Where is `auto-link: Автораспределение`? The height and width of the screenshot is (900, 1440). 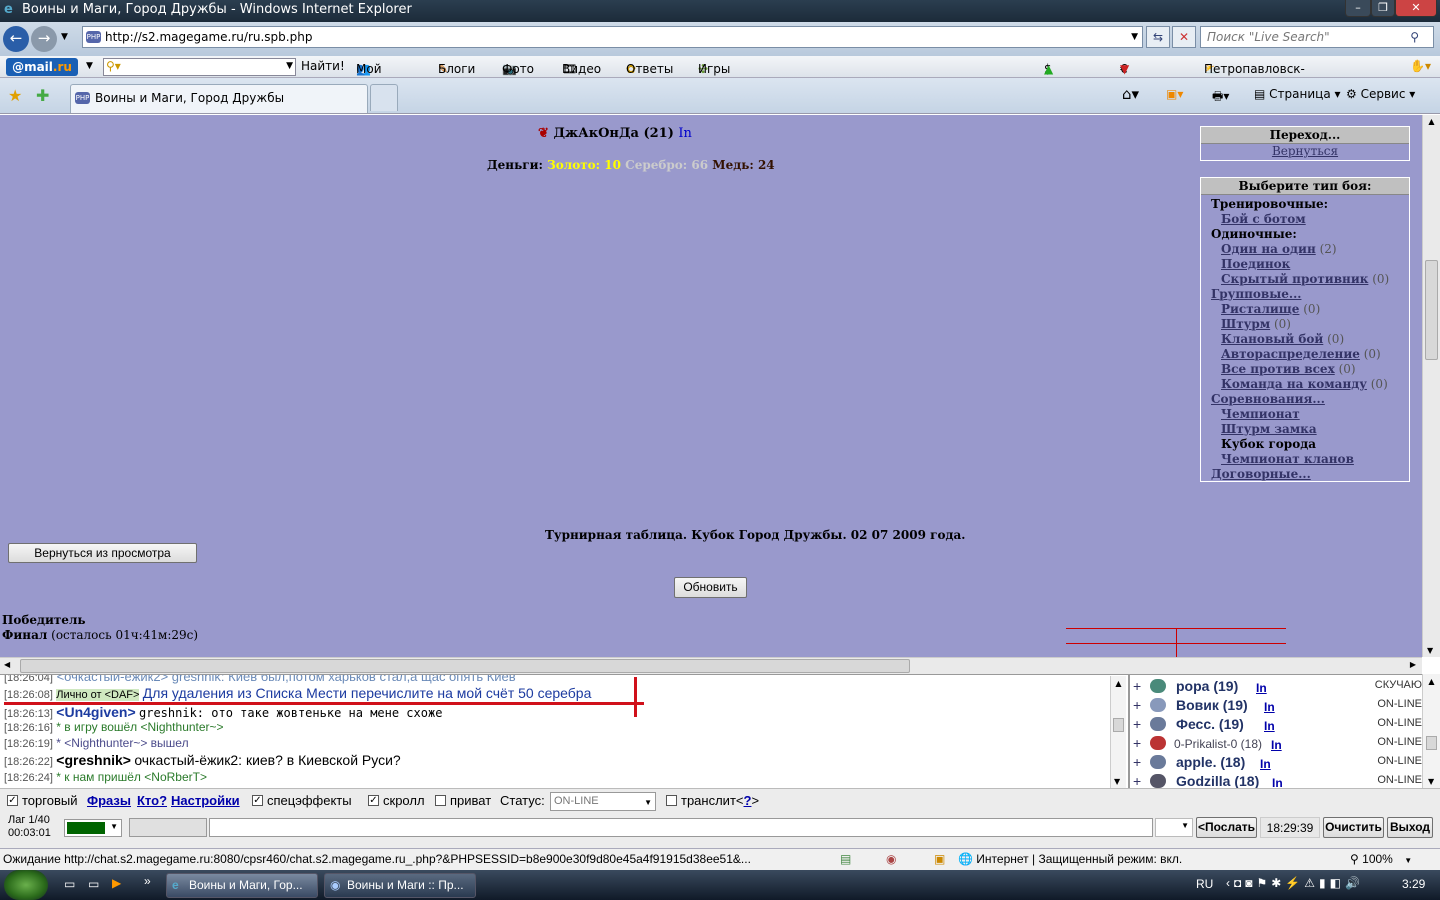 auto-link: Автораспределение is located at coordinates (1290, 354).